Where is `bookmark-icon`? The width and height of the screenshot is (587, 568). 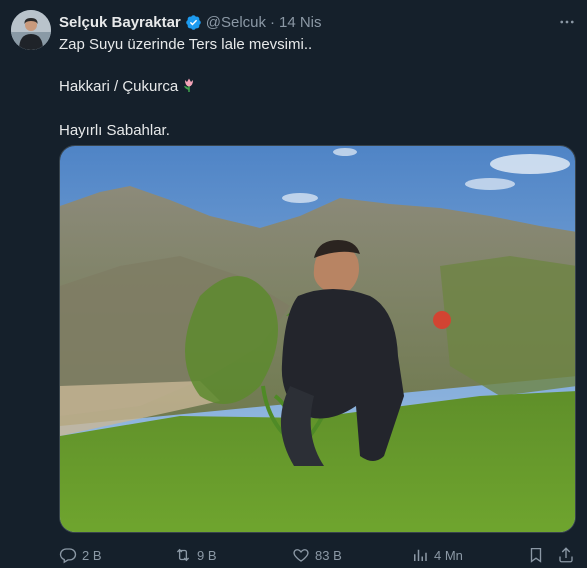 bookmark-icon is located at coordinates (536, 555).